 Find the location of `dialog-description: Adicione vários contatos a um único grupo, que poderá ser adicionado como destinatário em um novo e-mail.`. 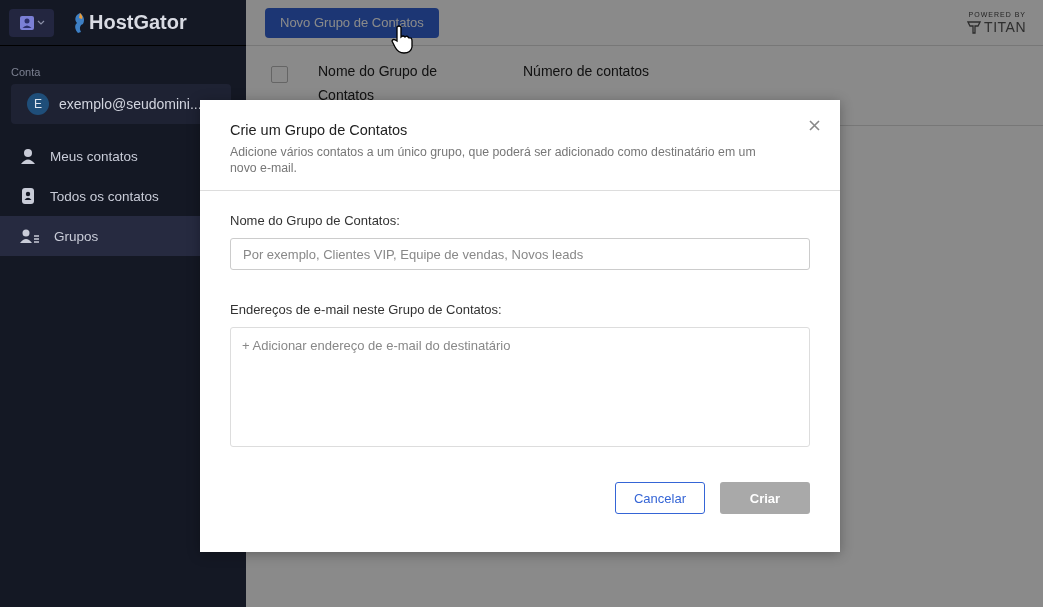

dialog-description: Adicione vários contatos a um único grupo, que poderá ser adicionado como destinatário em um novo e-mail. is located at coordinates (493, 160).